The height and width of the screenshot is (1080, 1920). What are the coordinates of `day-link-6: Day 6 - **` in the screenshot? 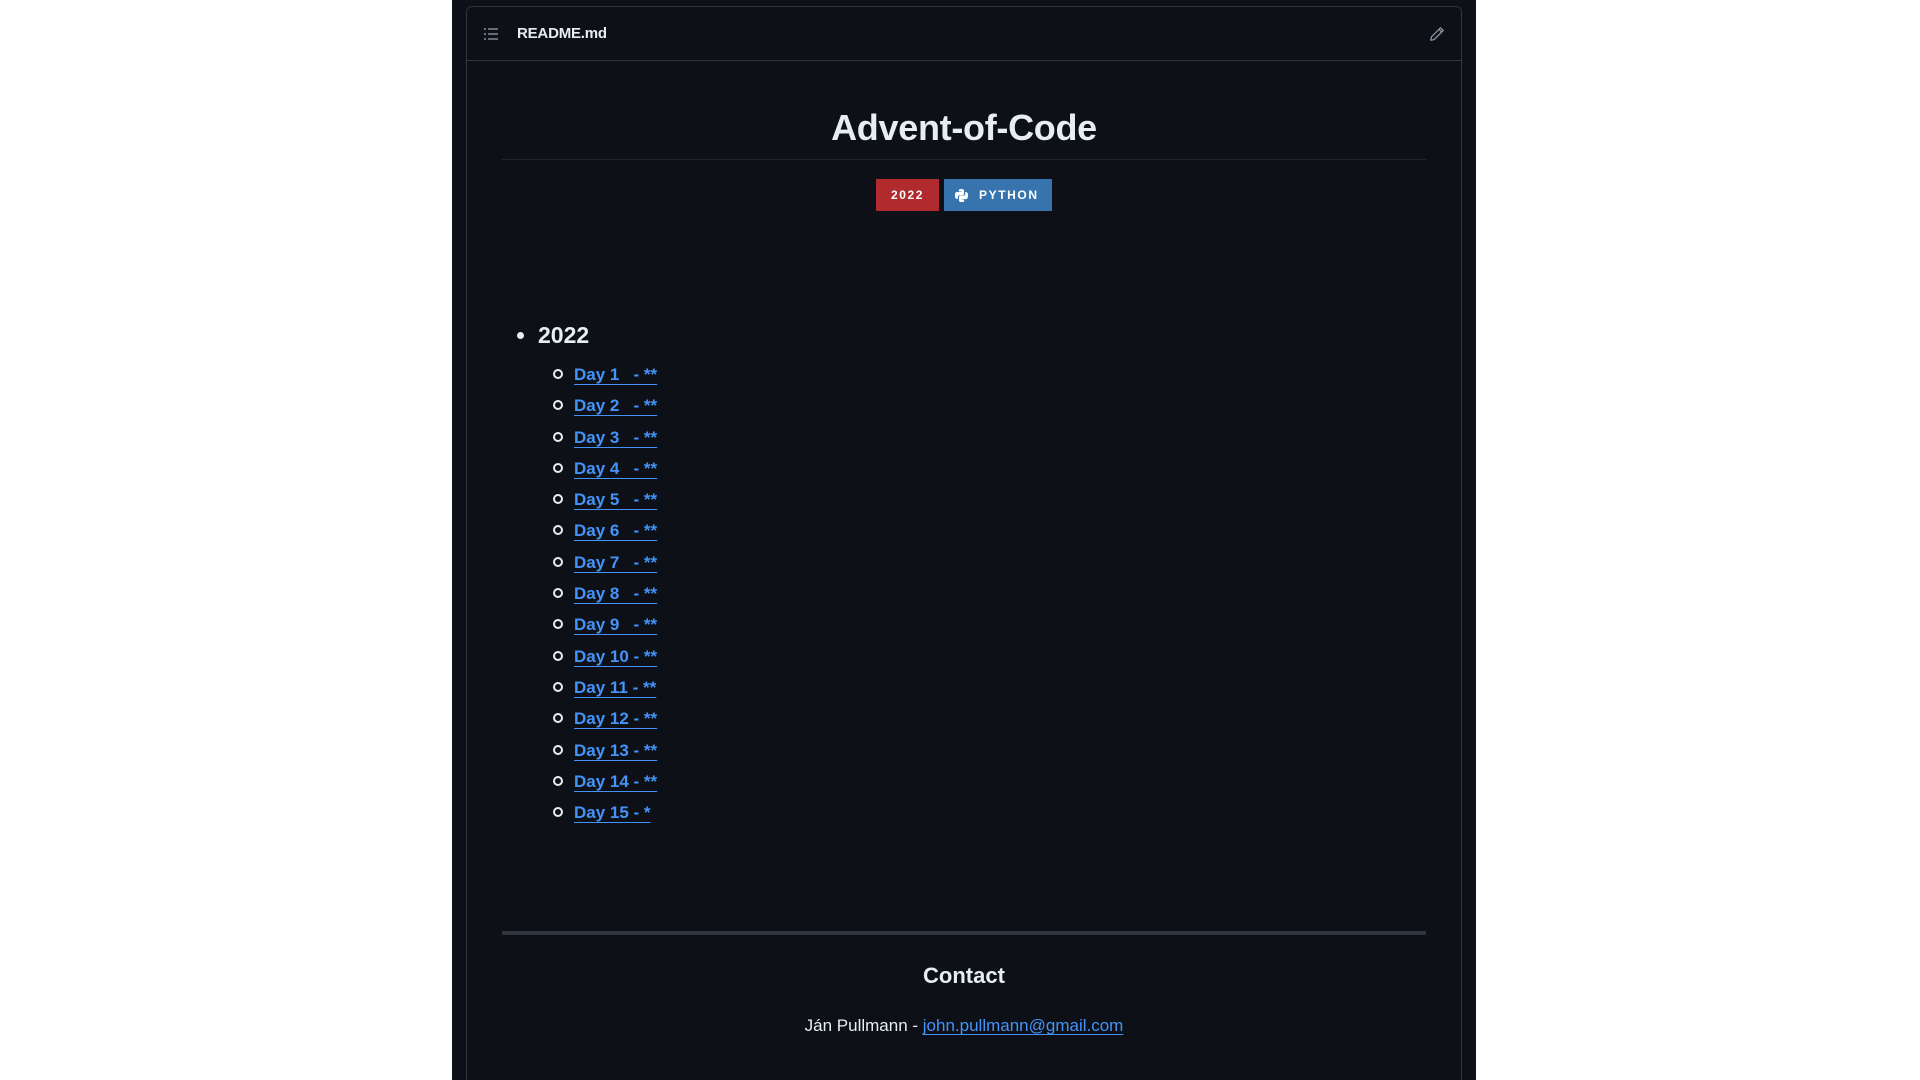 It's located at (615, 530).